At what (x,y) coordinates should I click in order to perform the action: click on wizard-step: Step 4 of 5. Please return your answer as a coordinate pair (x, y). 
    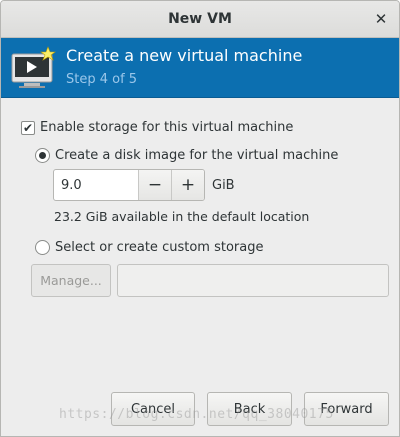
    Looking at the image, I should click on (102, 79).